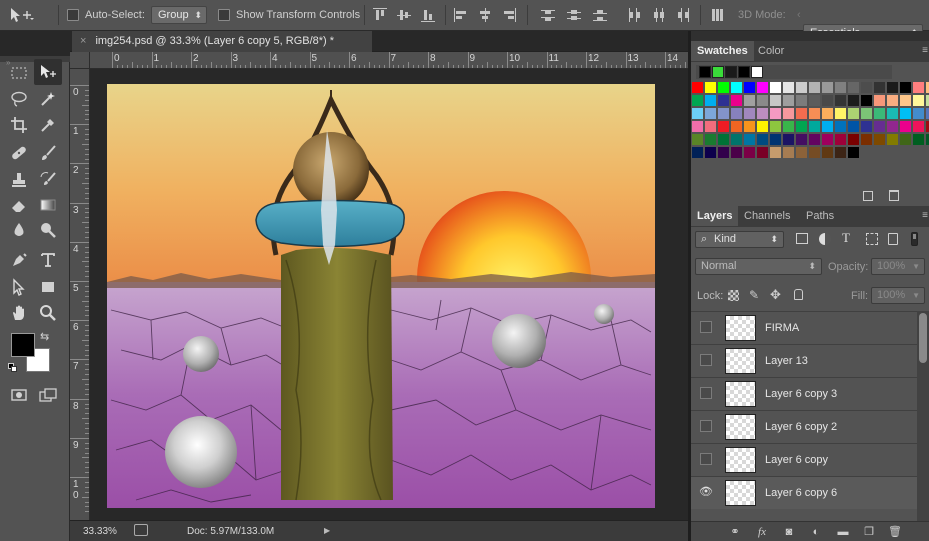  I want to click on layer-list-scrollbar, so click(923, 416).